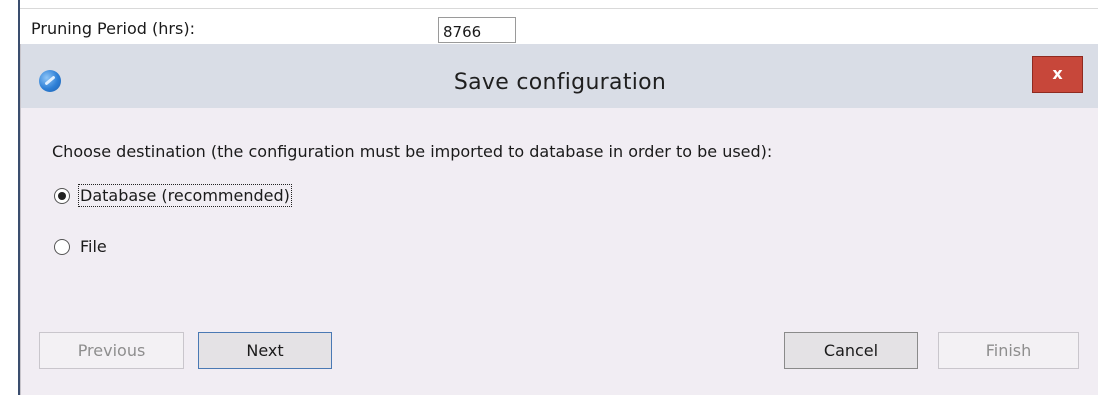 Image resolution: width=1098 pixels, height=395 pixels. I want to click on next-button: Next, so click(265, 350).